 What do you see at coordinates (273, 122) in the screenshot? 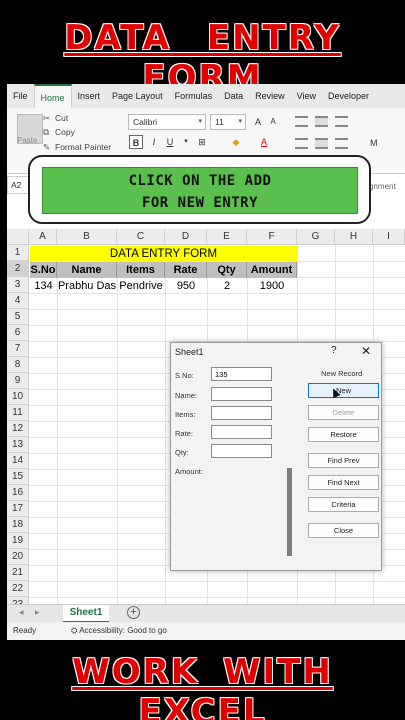
I see `shrink-font-icon: A` at bounding box center [273, 122].